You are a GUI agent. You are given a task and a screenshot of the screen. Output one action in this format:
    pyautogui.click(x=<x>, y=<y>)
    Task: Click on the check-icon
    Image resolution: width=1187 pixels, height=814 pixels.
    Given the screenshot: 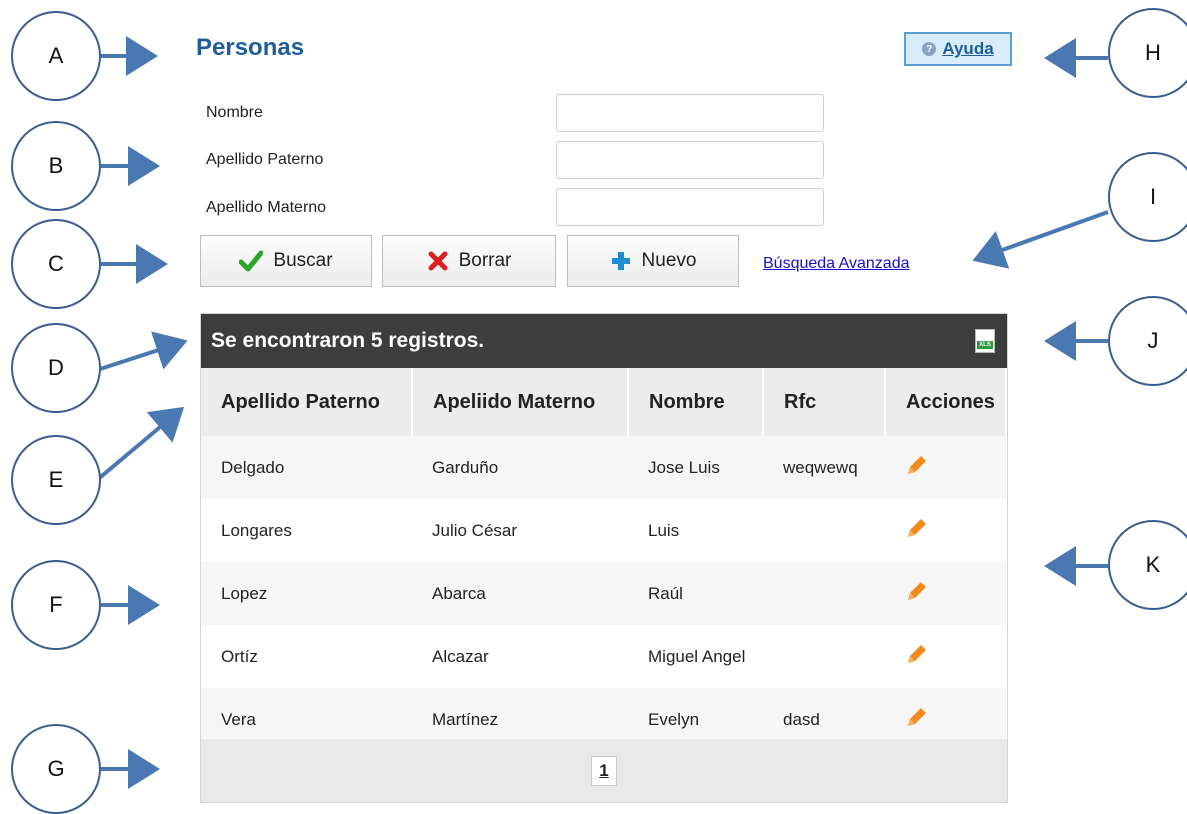 What is the action you would take?
    pyautogui.click(x=251, y=261)
    